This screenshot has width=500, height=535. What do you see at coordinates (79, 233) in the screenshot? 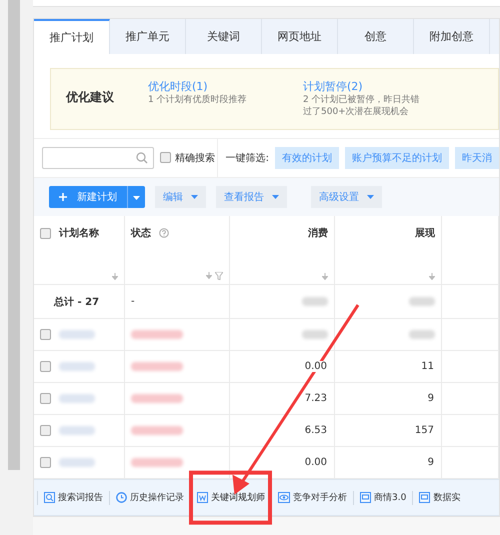
I see `column-header: 计划名称` at bounding box center [79, 233].